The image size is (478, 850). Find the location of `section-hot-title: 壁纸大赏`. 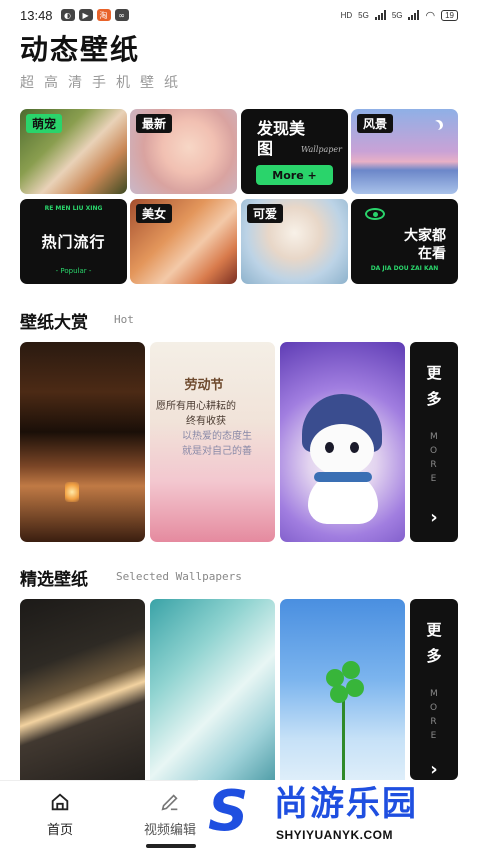

section-hot-title: 壁纸大赏 is located at coordinates (54, 323).